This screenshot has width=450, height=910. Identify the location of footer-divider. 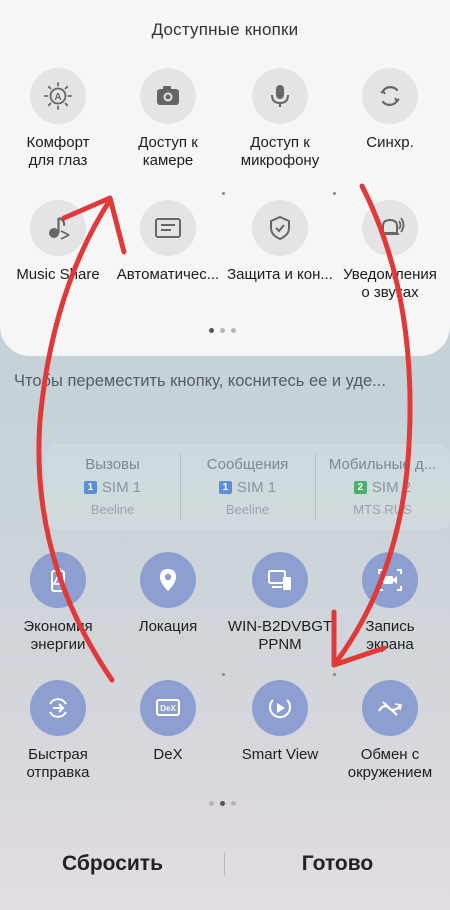
(224, 864).